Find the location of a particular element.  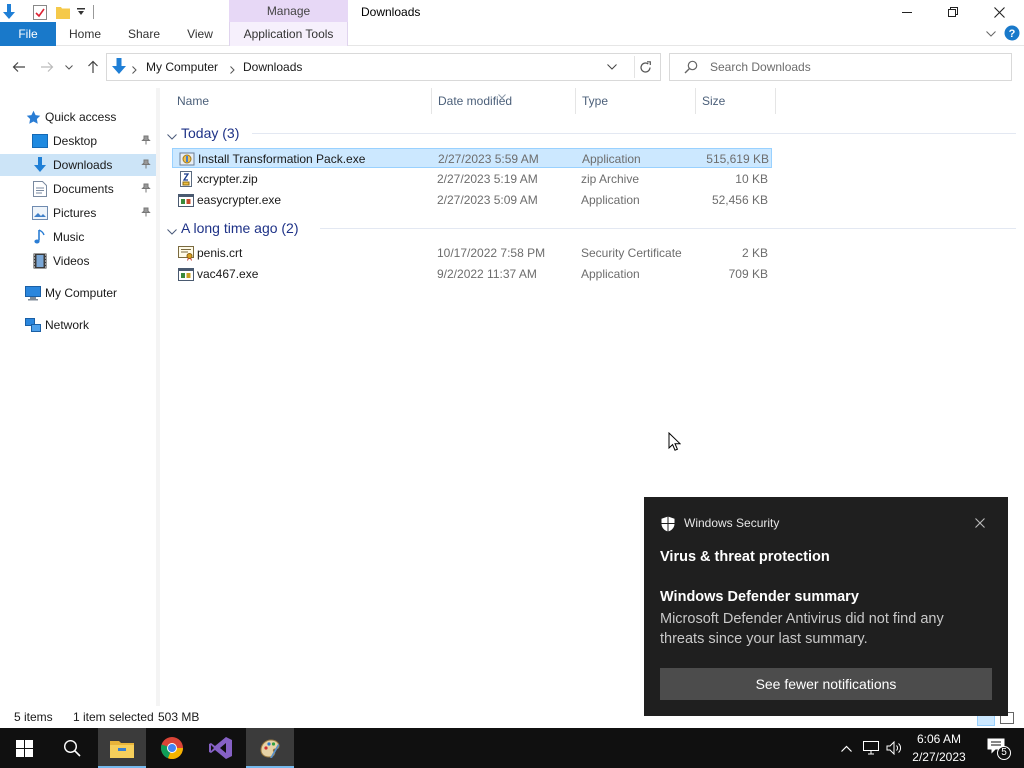

chevron-down-icon is located at coordinates (69, 67).